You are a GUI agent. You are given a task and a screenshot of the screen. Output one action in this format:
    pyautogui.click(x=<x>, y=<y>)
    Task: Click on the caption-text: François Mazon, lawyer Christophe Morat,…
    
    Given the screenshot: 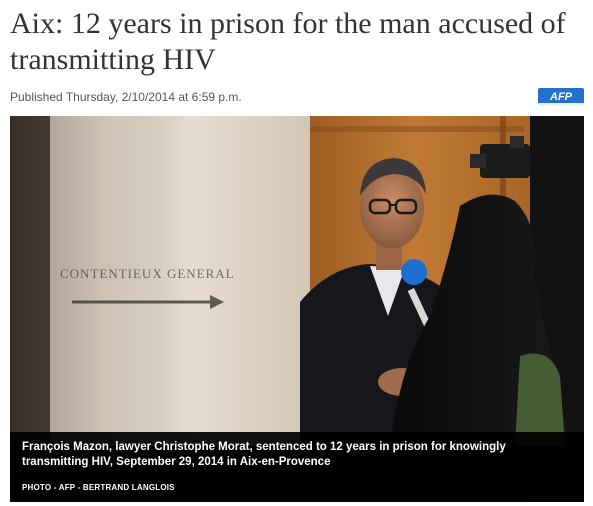 What is the action you would take?
    pyautogui.click(x=264, y=454)
    